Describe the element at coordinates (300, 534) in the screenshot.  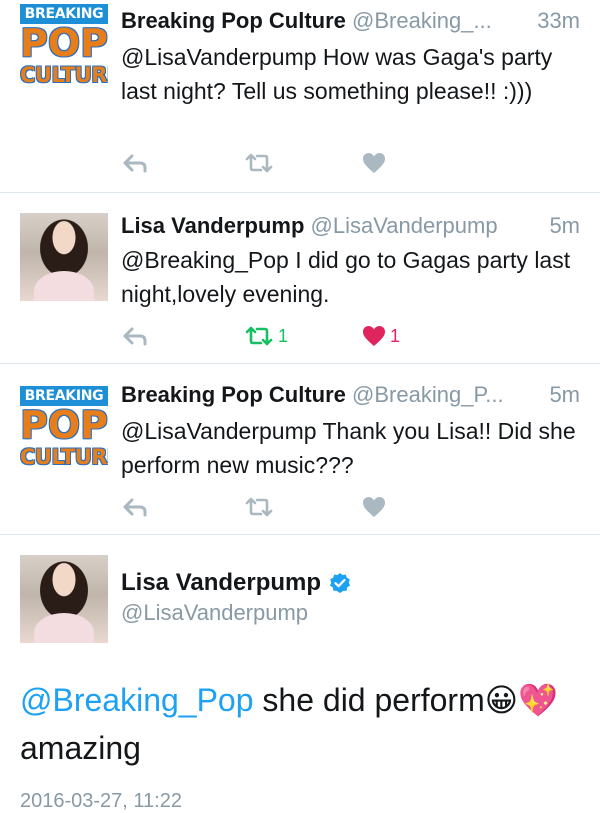
I see `divider` at that location.